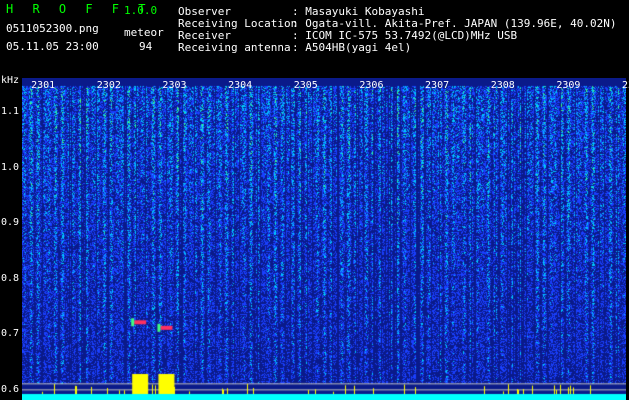  I want to click on y-tick-label: 0.6, so click(10, 389).